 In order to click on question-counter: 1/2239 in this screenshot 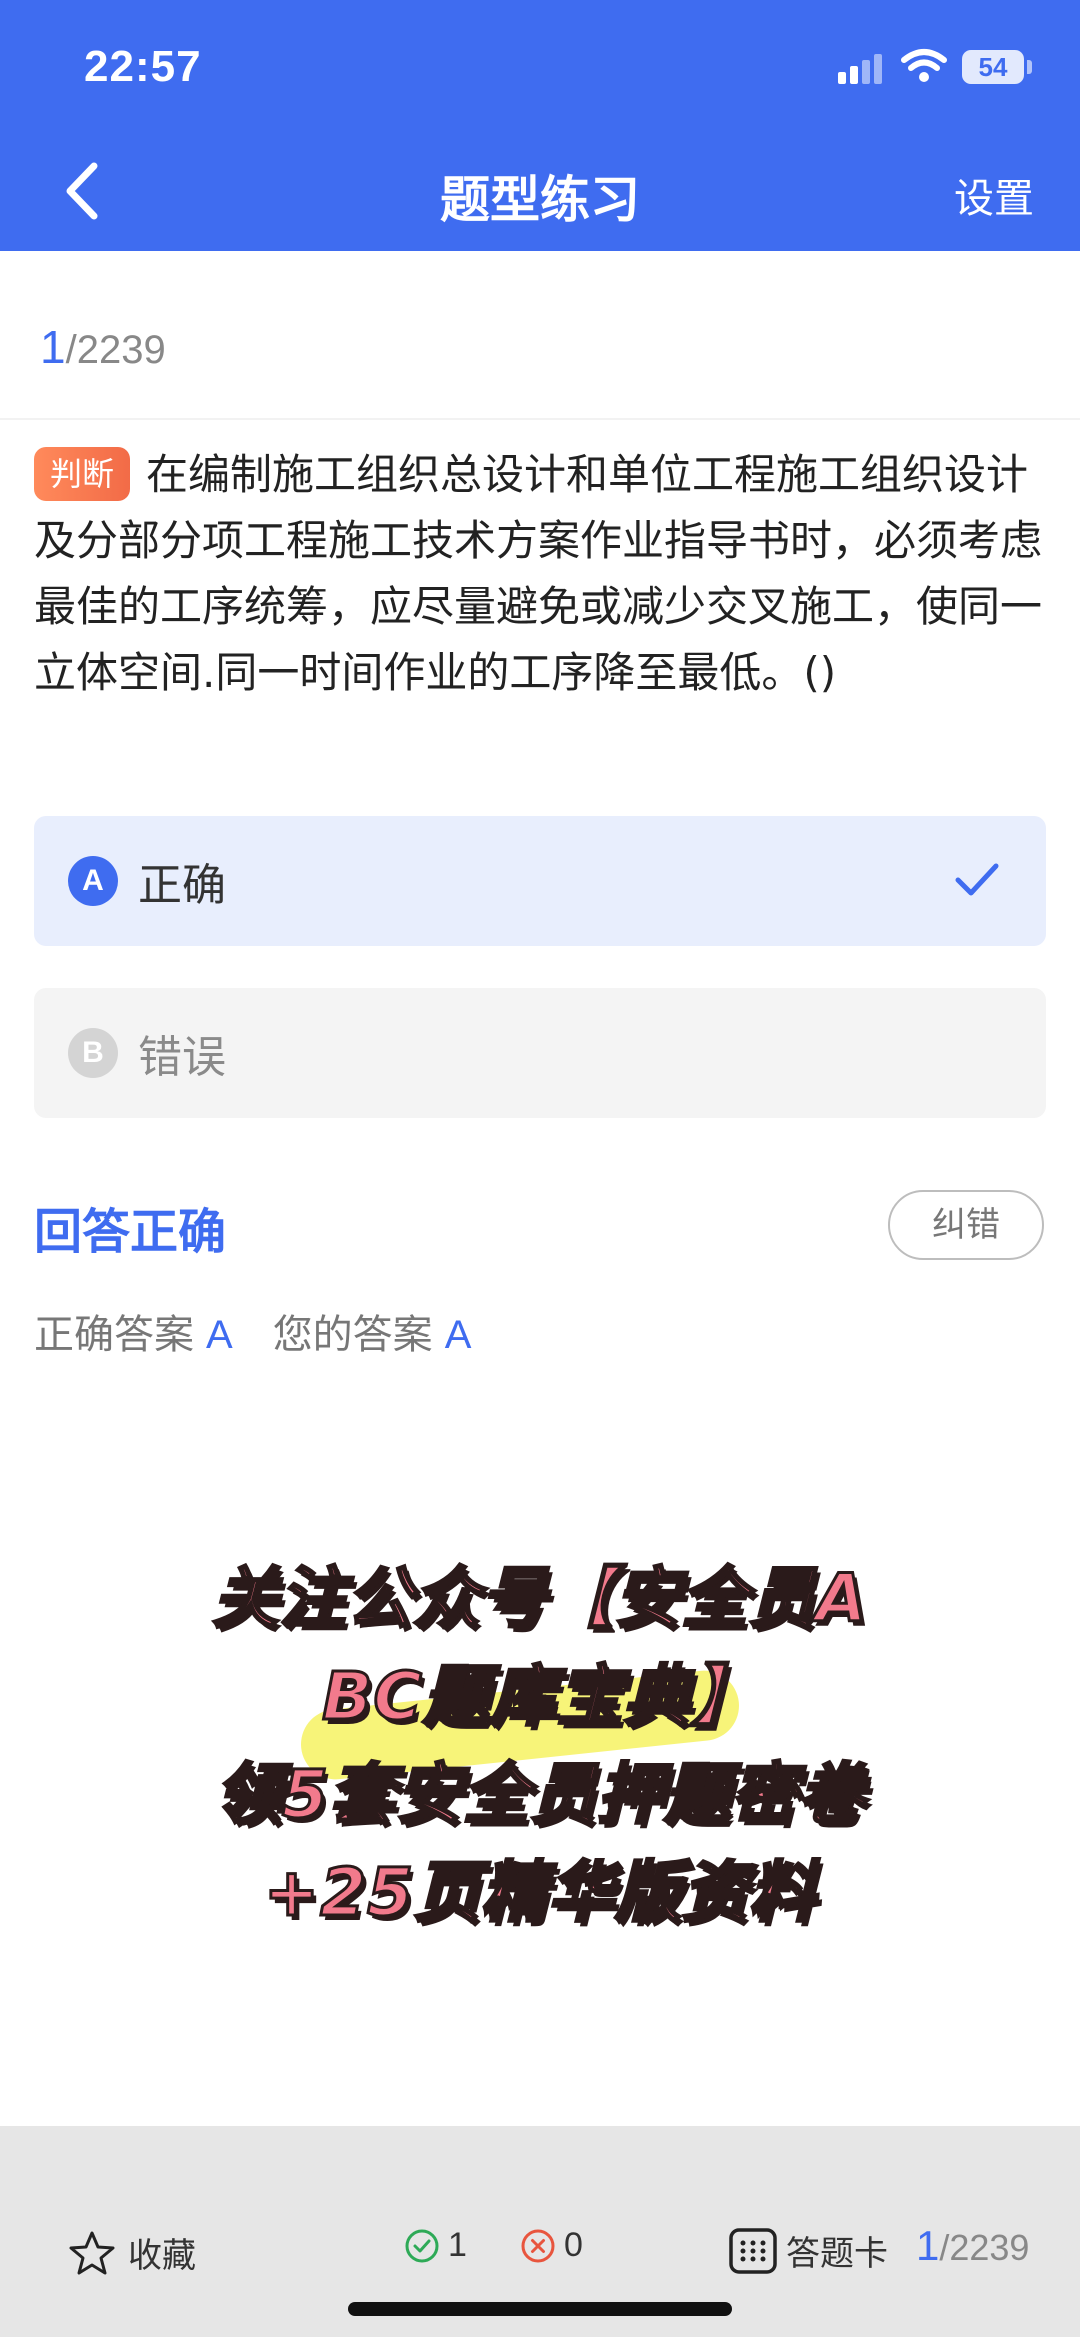, I will do `click(103, 347)`.